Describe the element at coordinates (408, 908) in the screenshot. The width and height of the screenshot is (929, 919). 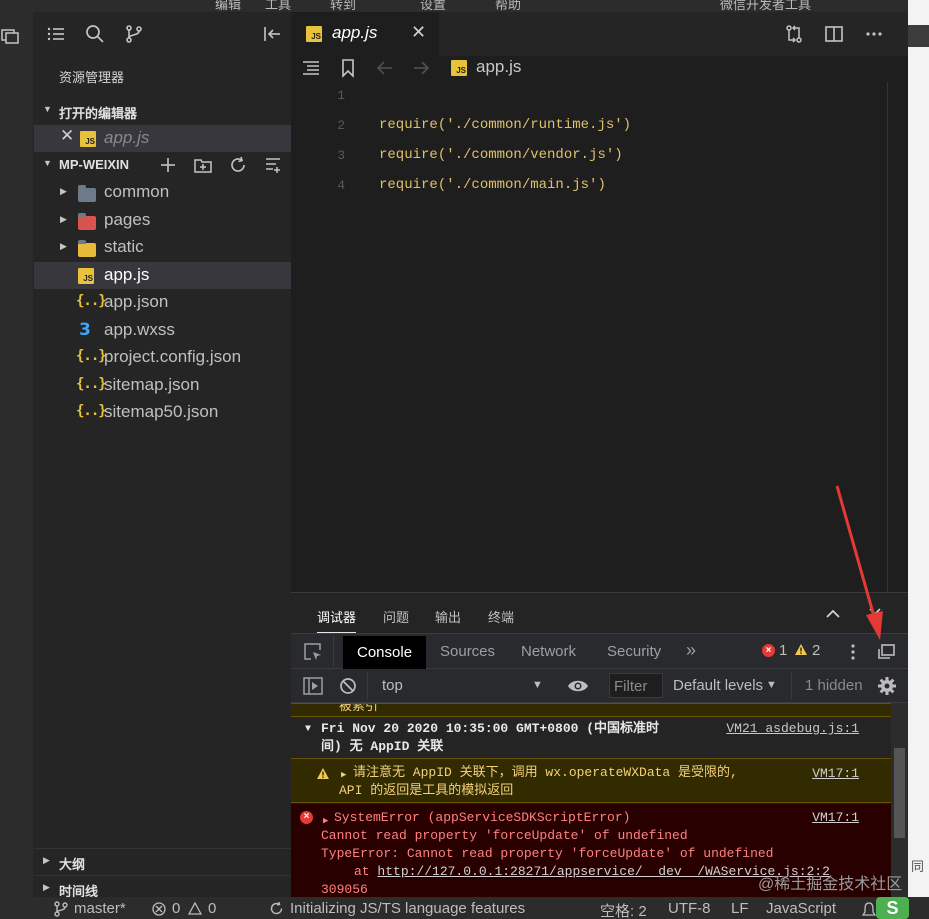
I see `status-task: Initializing JS/TS language features` at that location.